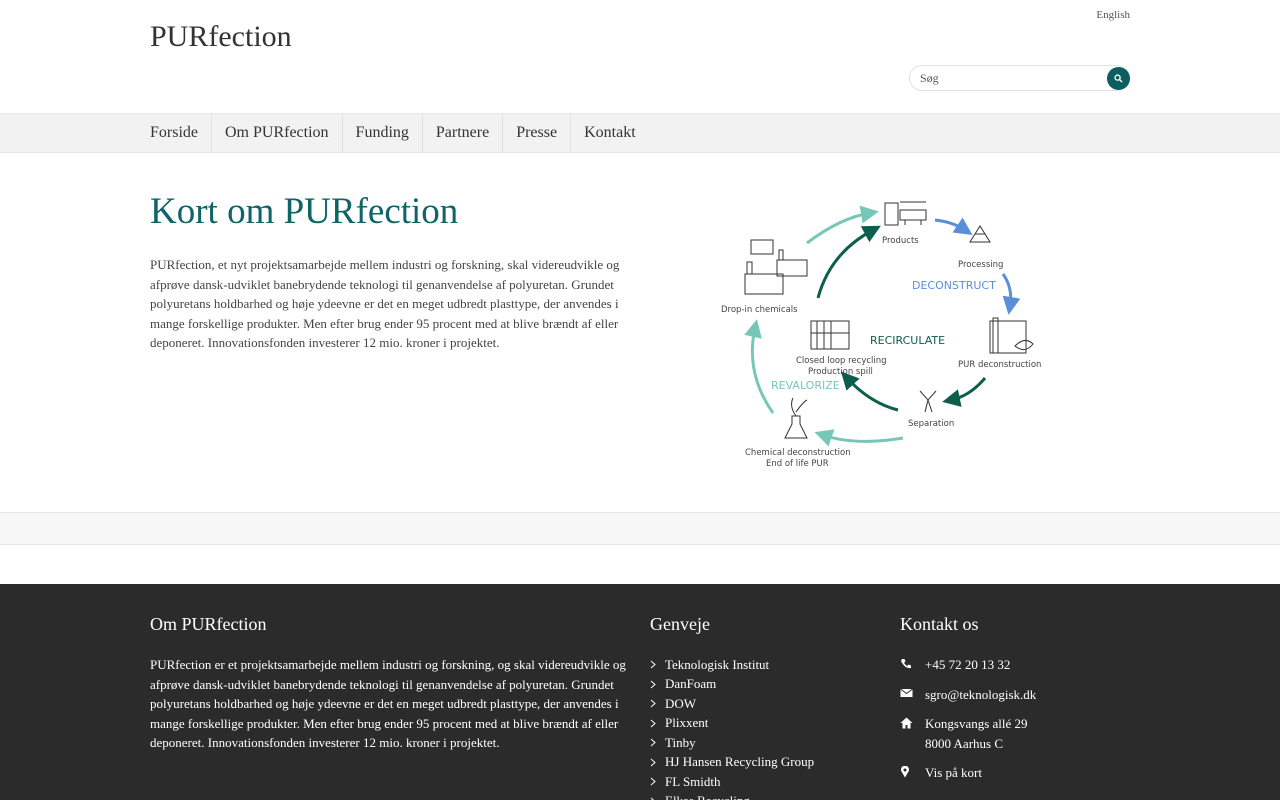 The width and height of the screenshot is (1280, 811). What do you see at coordinates (798, 453) in the screenshot?
I see `label-chemical-deconstruction: Chemical deconstruction` at bounding box center [798, 453].